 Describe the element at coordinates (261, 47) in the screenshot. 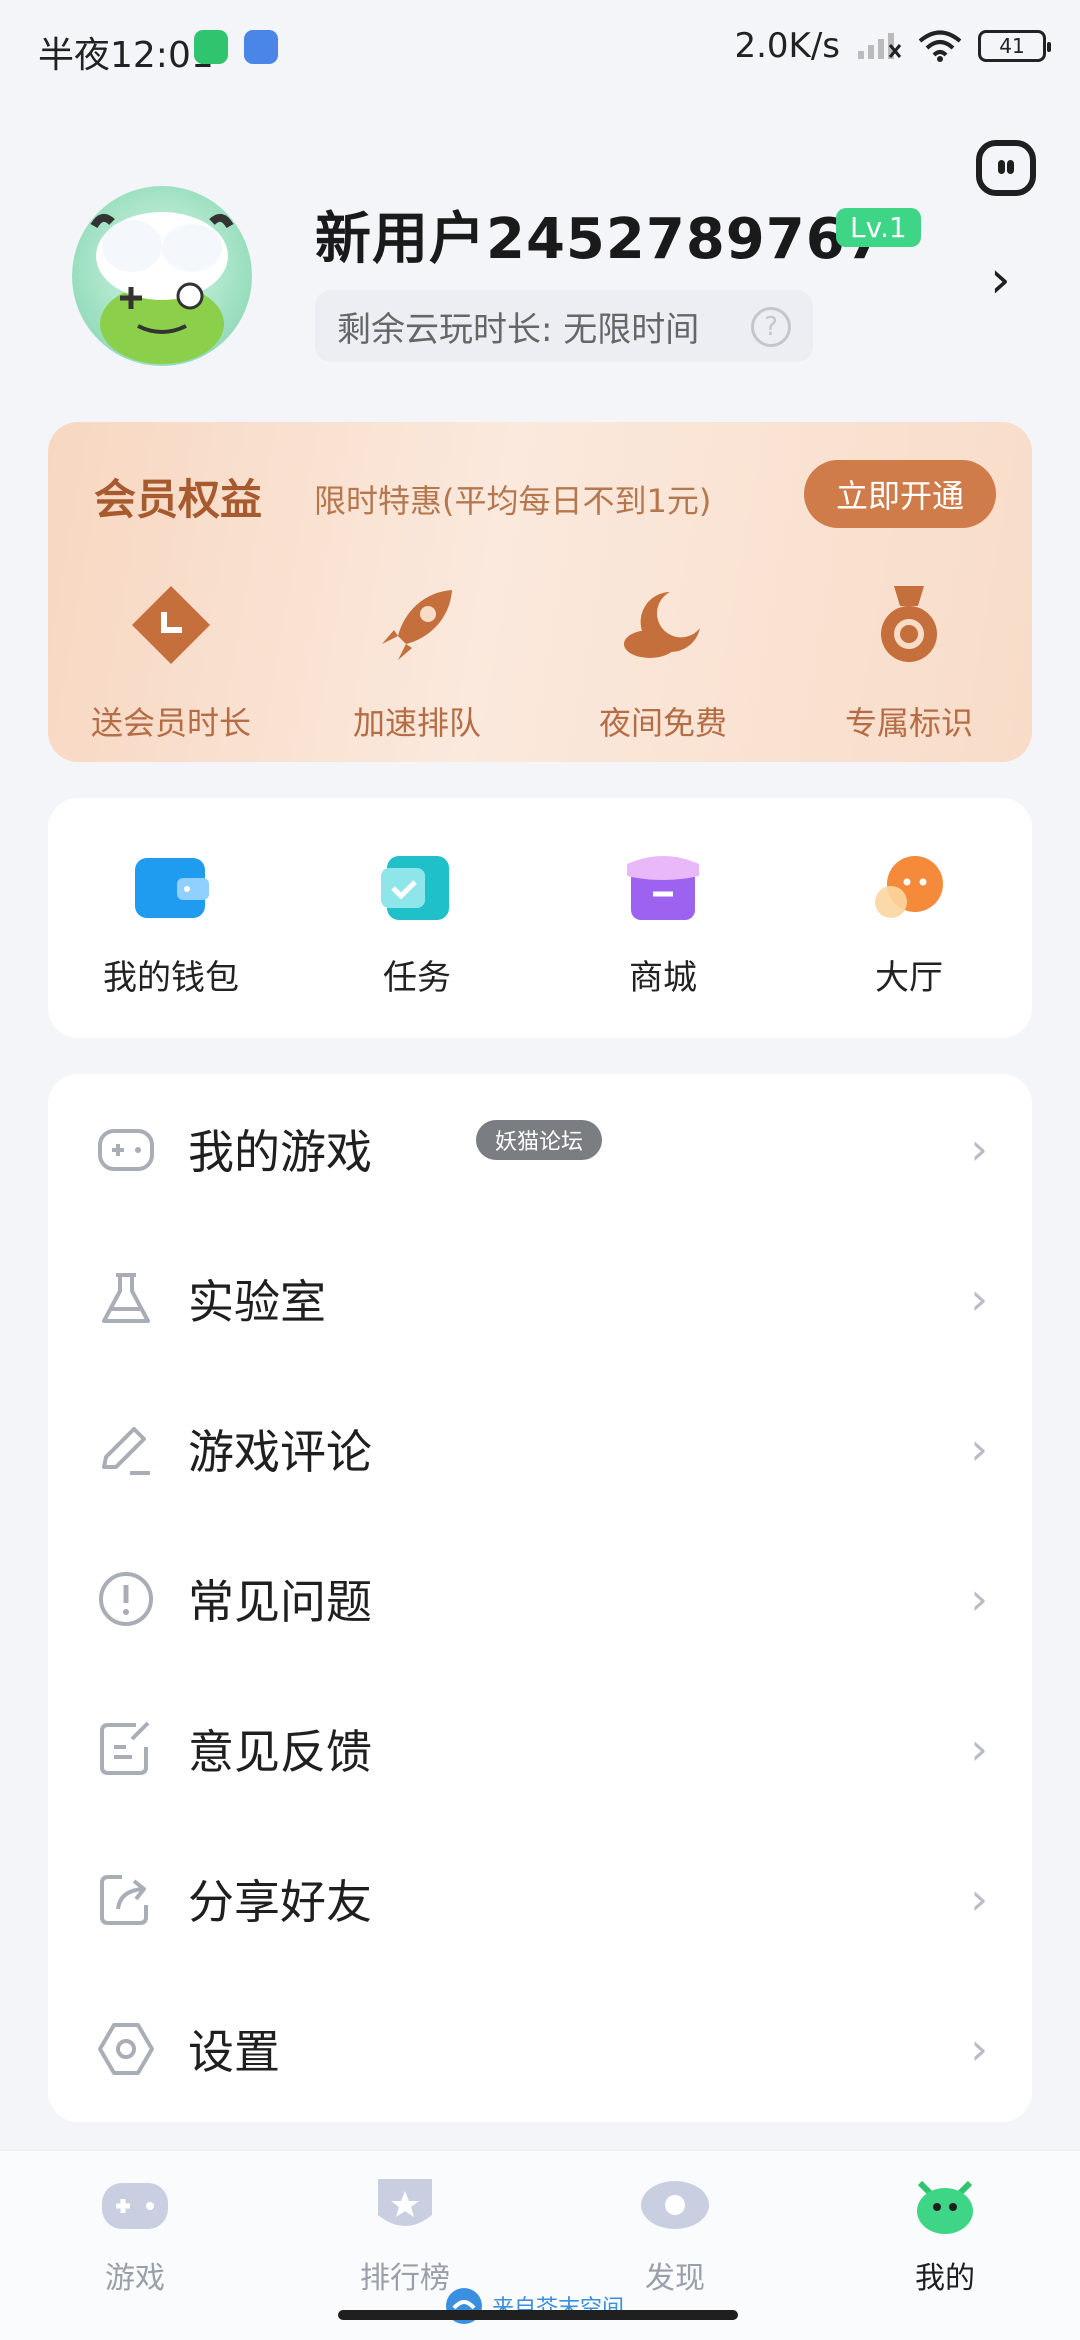

I see `app-notification-icon` at that location.